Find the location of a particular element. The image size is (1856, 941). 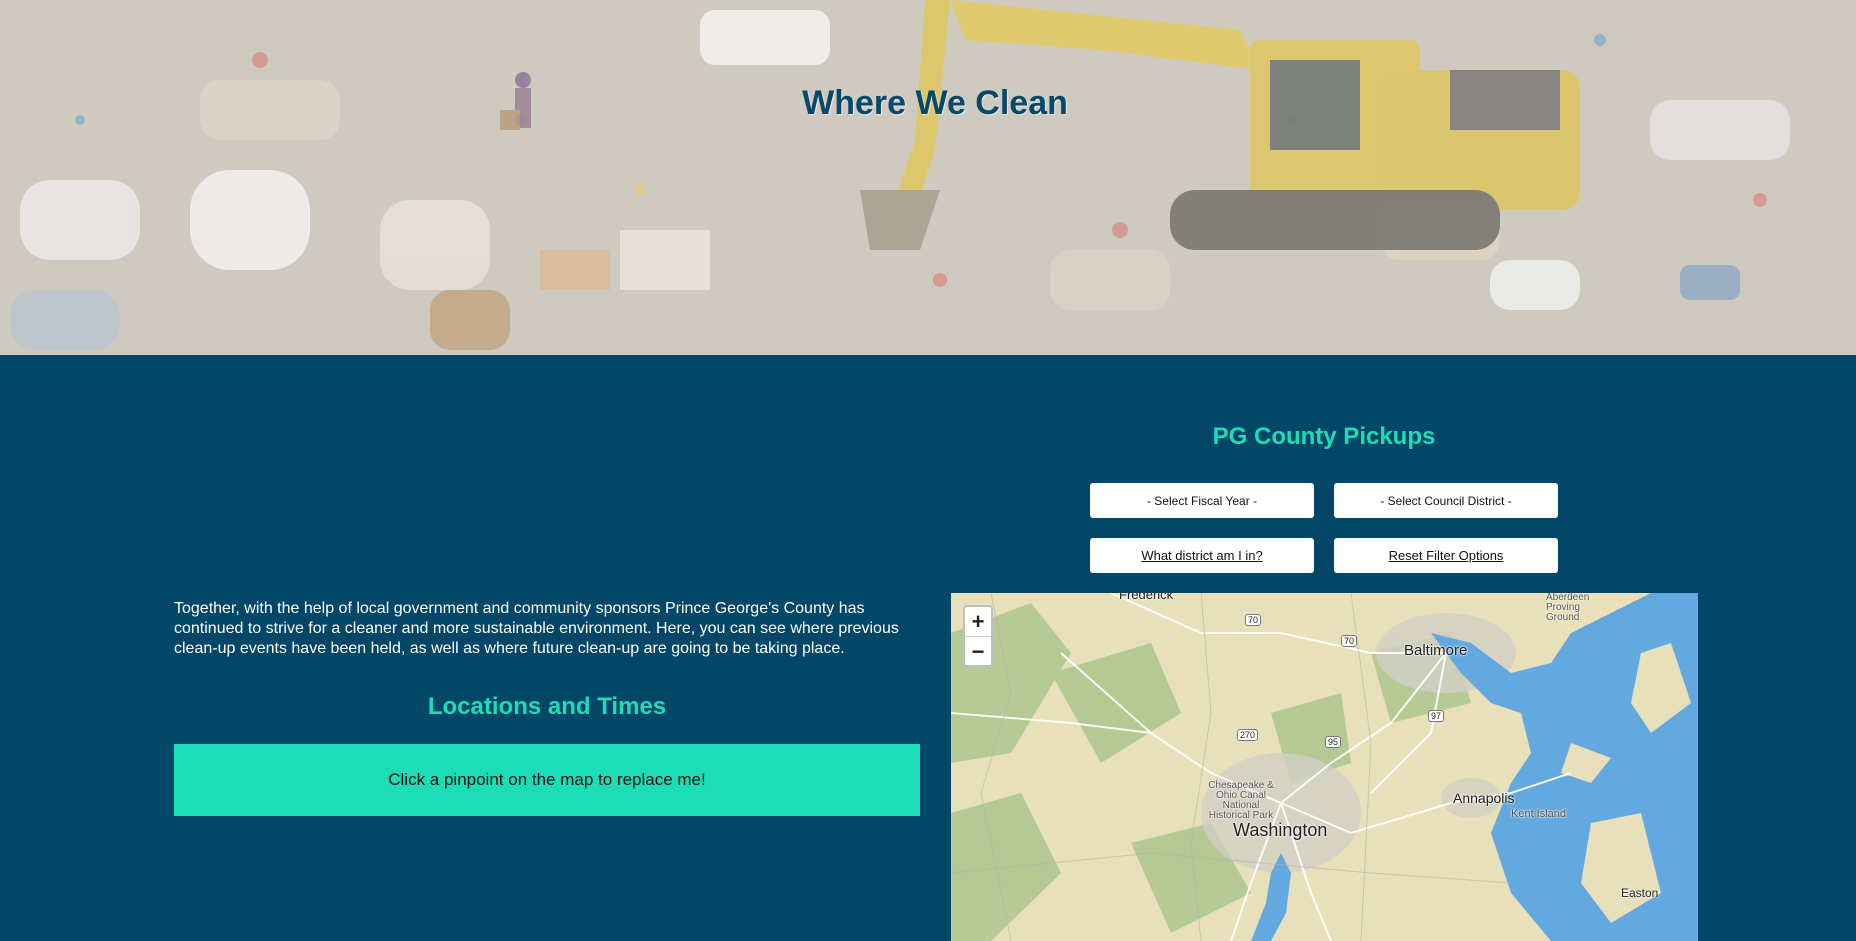

what-district-button: What district am I in? is located at coordinates (1202, 555).